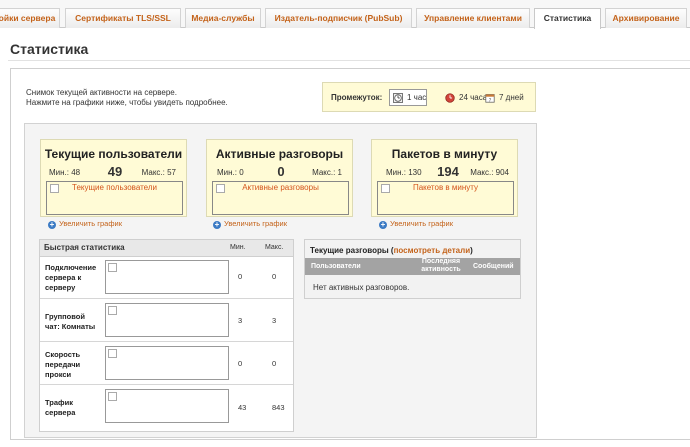 The height and width of the screenshot is (447, 690). Describe the element at coordinates (441, 261) in the screenshot. I see `col-last-activity-line-1: Последняя` at that location.